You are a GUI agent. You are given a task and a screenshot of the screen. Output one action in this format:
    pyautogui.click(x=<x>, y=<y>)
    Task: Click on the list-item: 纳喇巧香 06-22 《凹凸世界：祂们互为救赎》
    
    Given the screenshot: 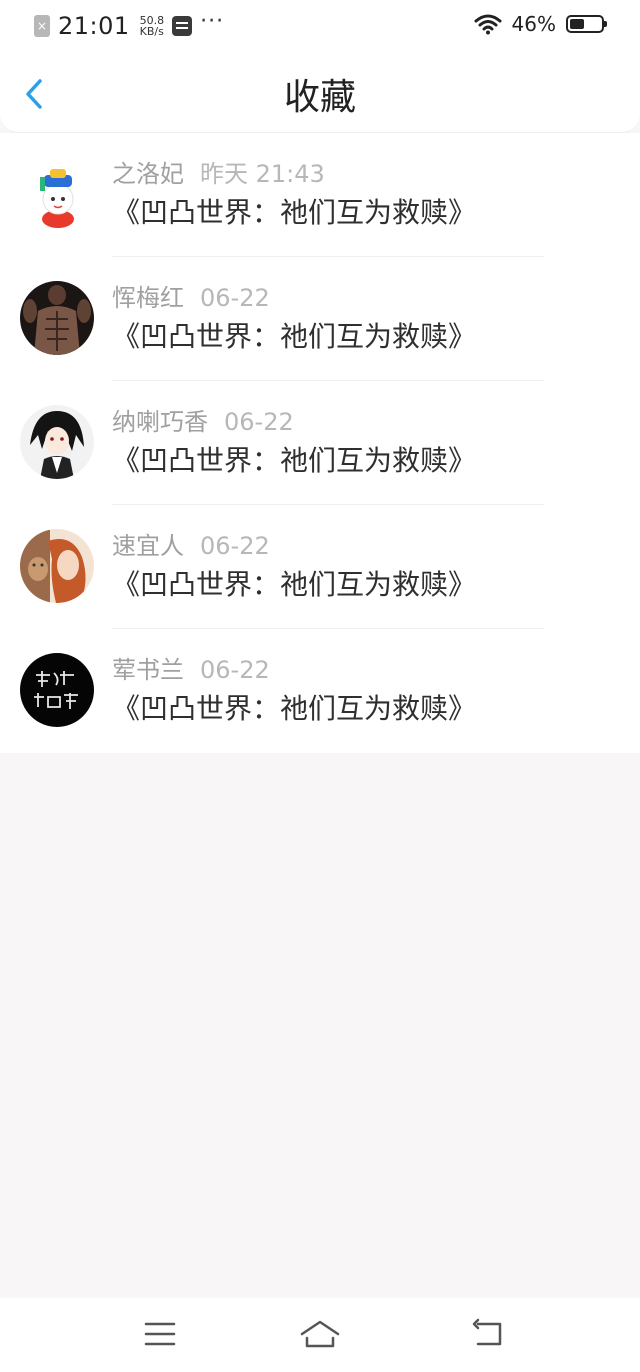 What is the action you would take?
    pyautogui.click(x=320, y=443)
    